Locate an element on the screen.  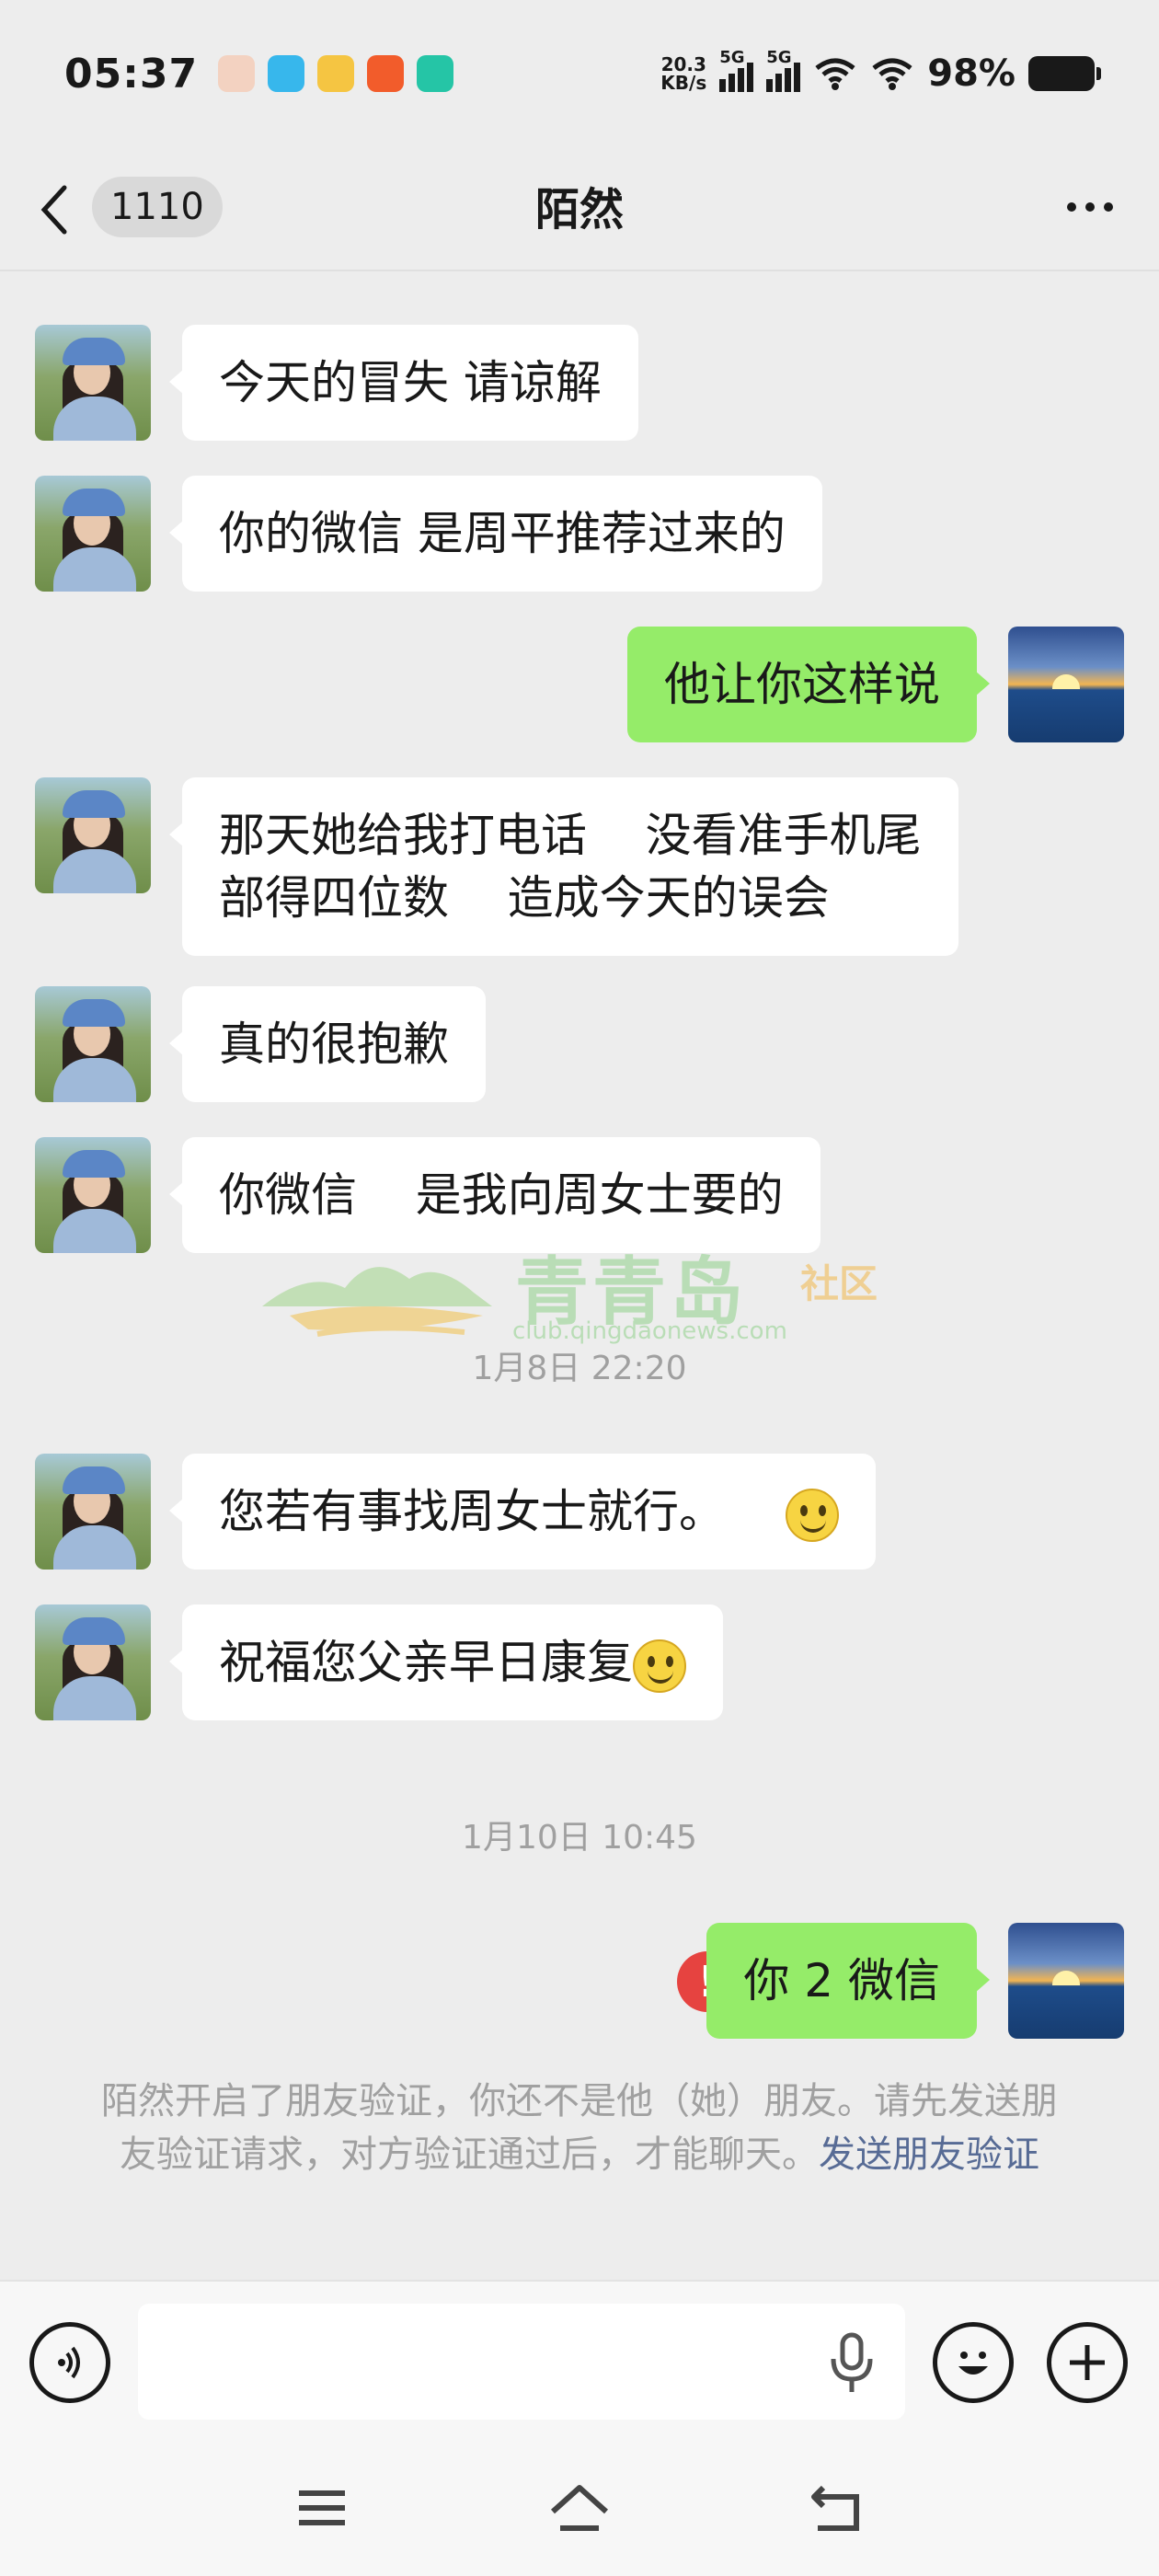
food-app-icon is located at coordinates (336, 73).